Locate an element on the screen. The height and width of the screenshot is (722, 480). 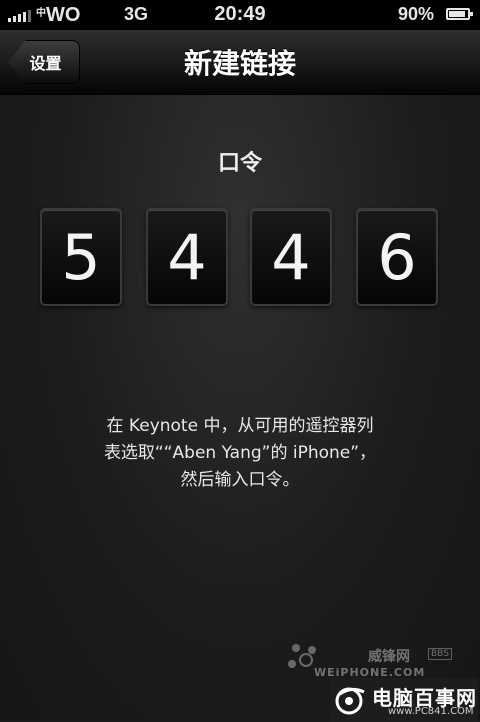
passcode-label: 口令 is located at coordinates (239, 163).